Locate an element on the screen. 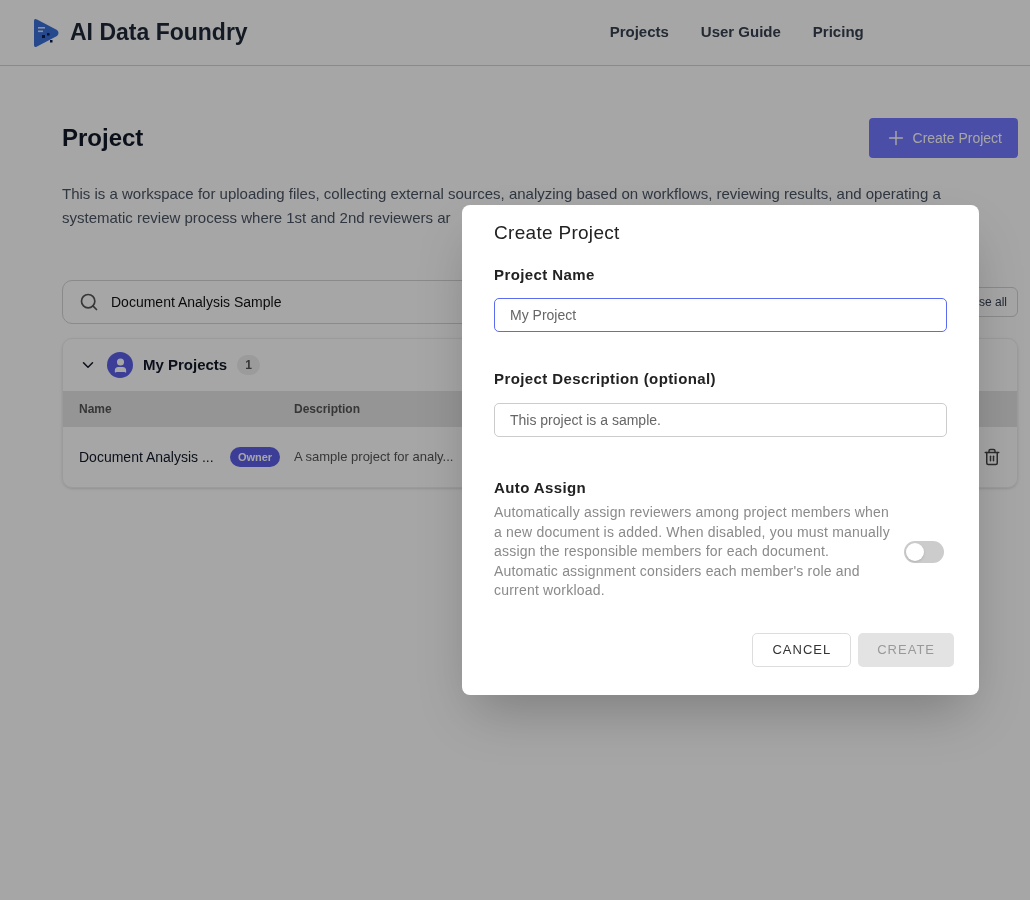 The width and height of the screenshot is (1030, 900). field-label: Project Name is located at coordinates (545, 274).